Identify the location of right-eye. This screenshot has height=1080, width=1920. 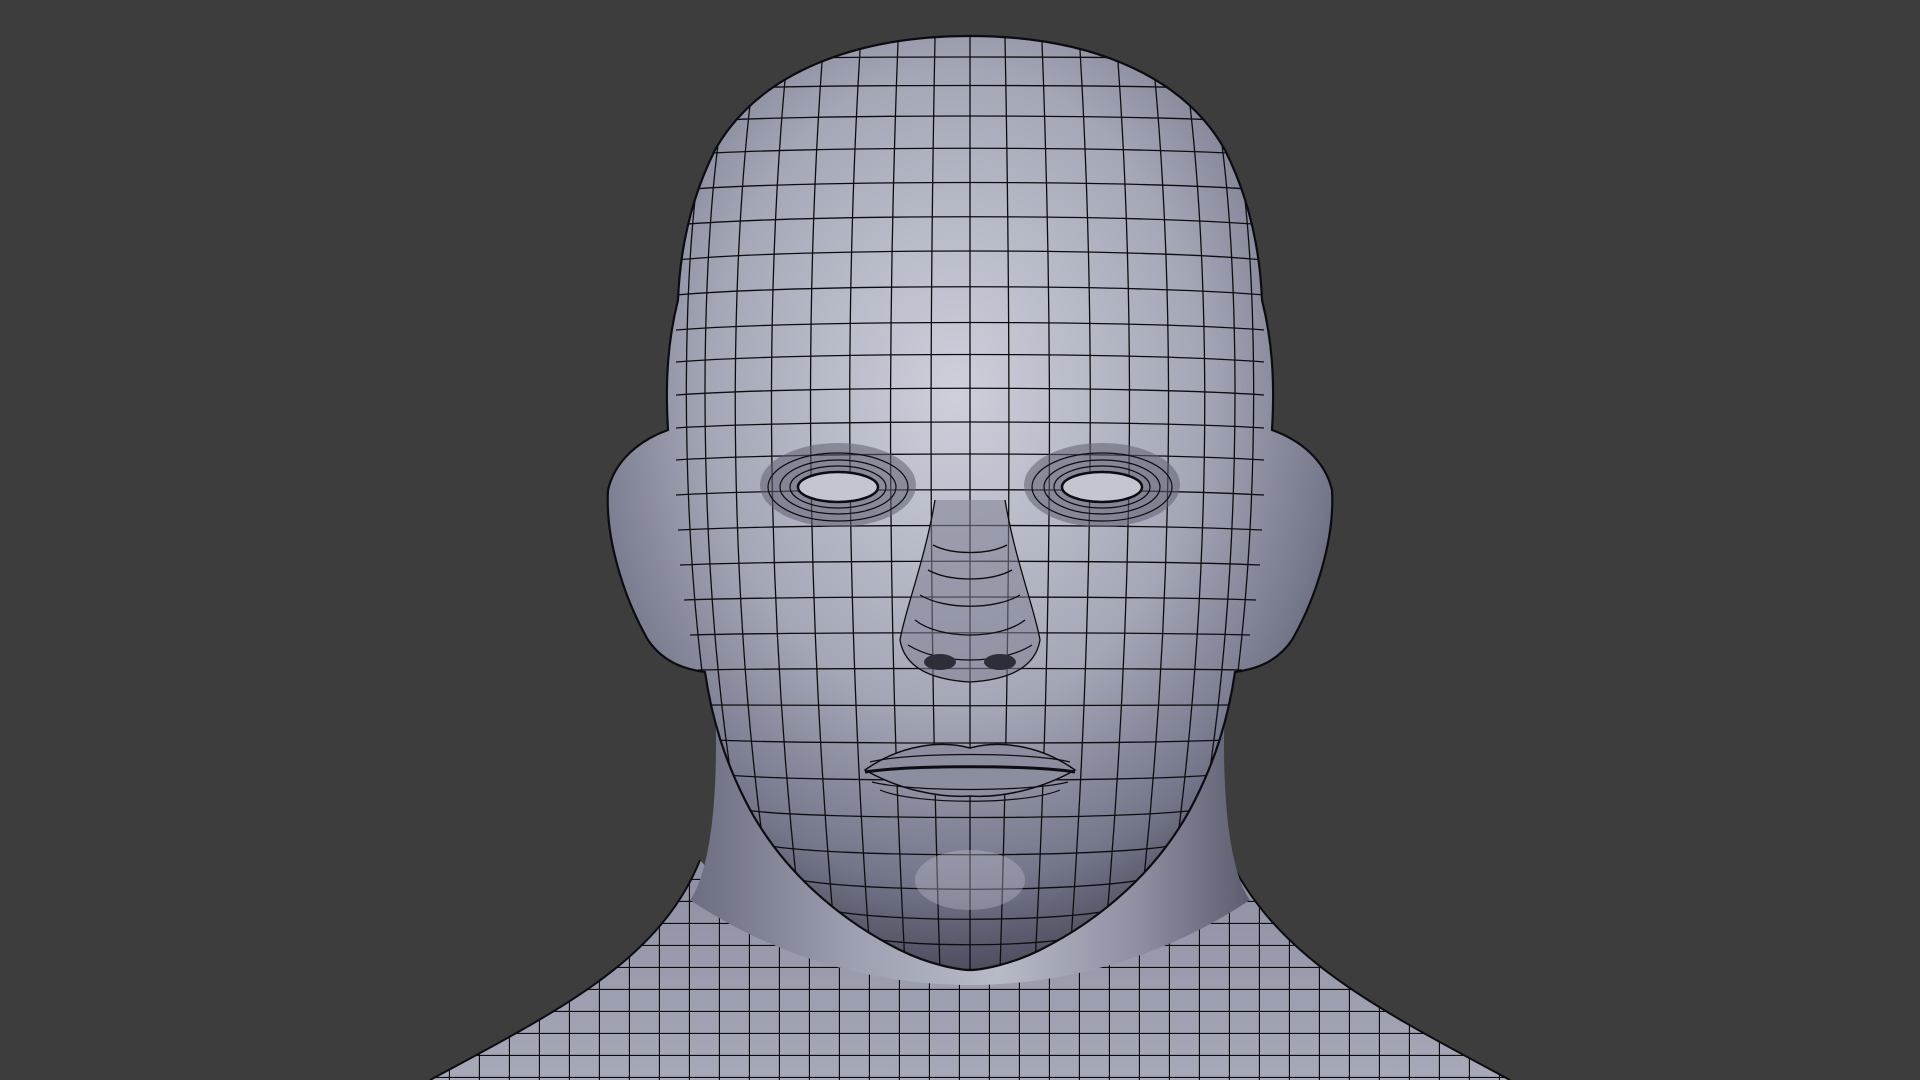
(1102, 487).